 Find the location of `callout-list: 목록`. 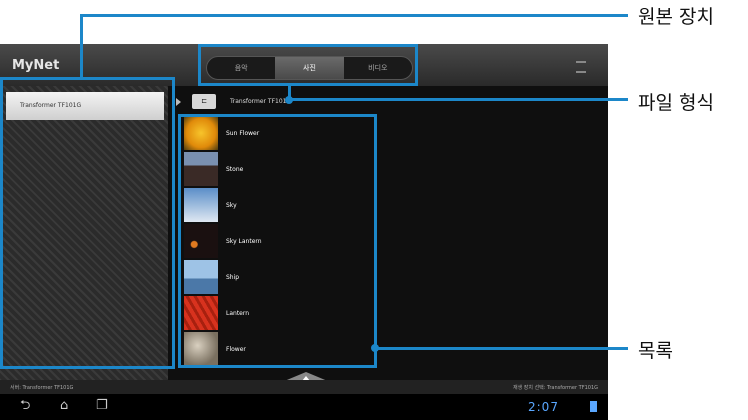

callout-list: 목록 is located at coordinates (655, 351).